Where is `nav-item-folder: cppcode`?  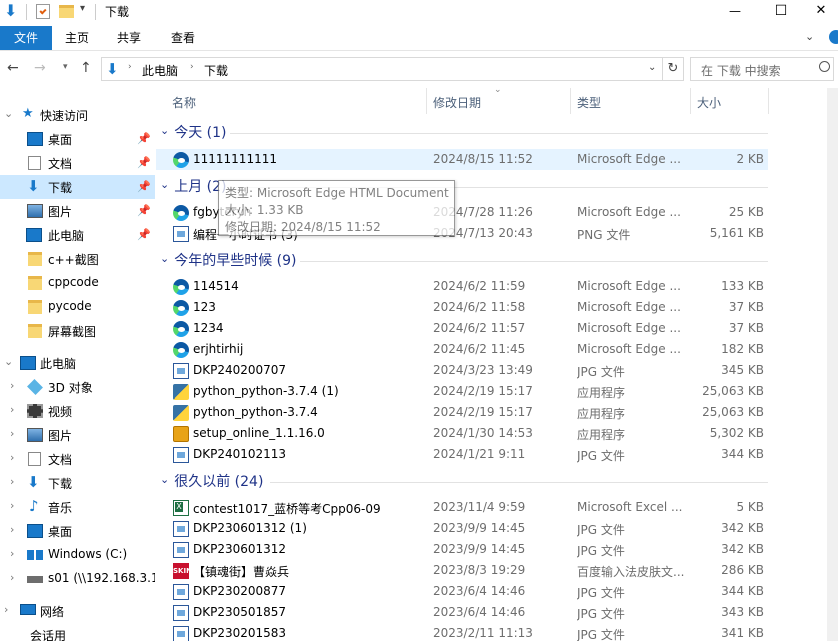 nav-item-folder: cppcode is located at coordinates (77, 283).